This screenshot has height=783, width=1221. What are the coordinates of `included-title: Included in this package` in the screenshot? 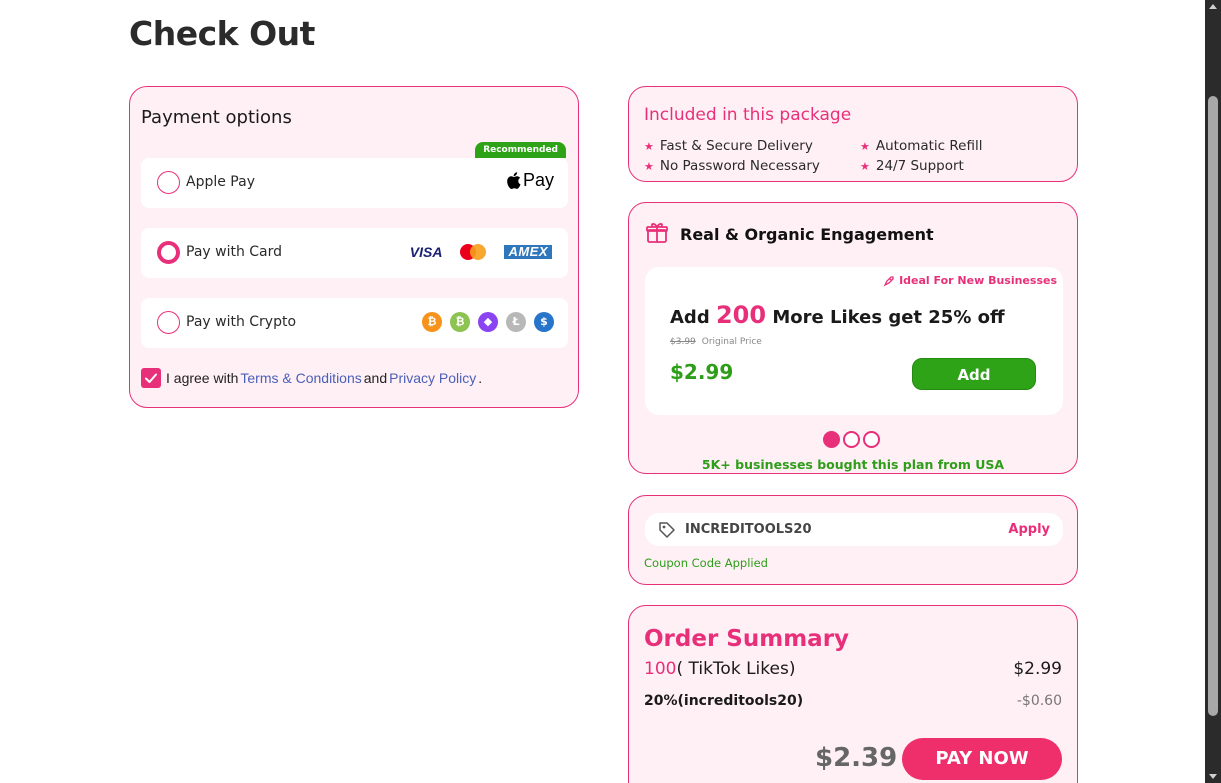 It's located at (748, 115).